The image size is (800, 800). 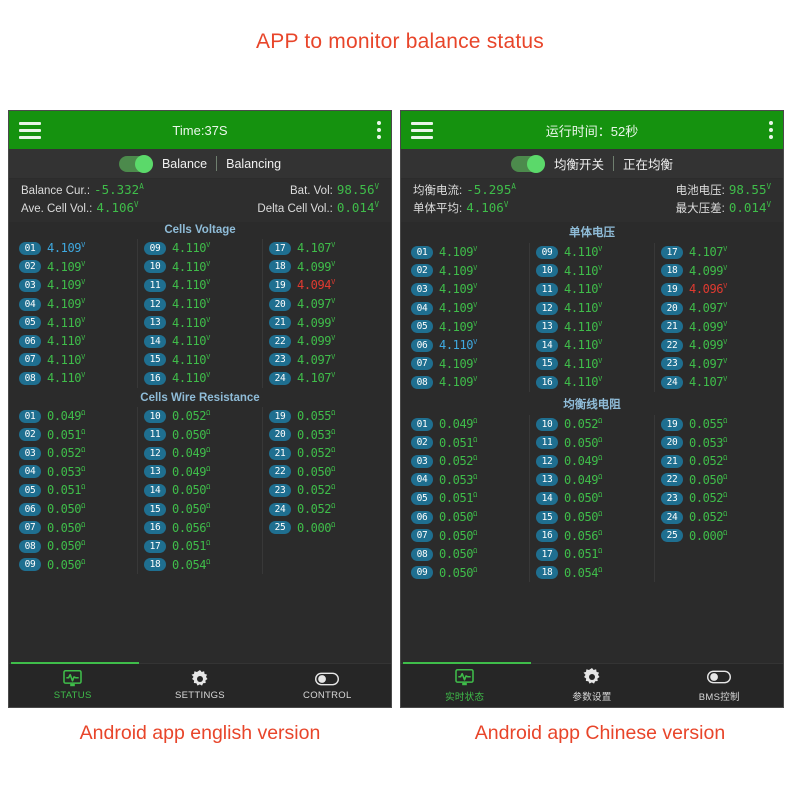 I want to click on voltage-row: 07 4.110V, so click(x=75, y=360).